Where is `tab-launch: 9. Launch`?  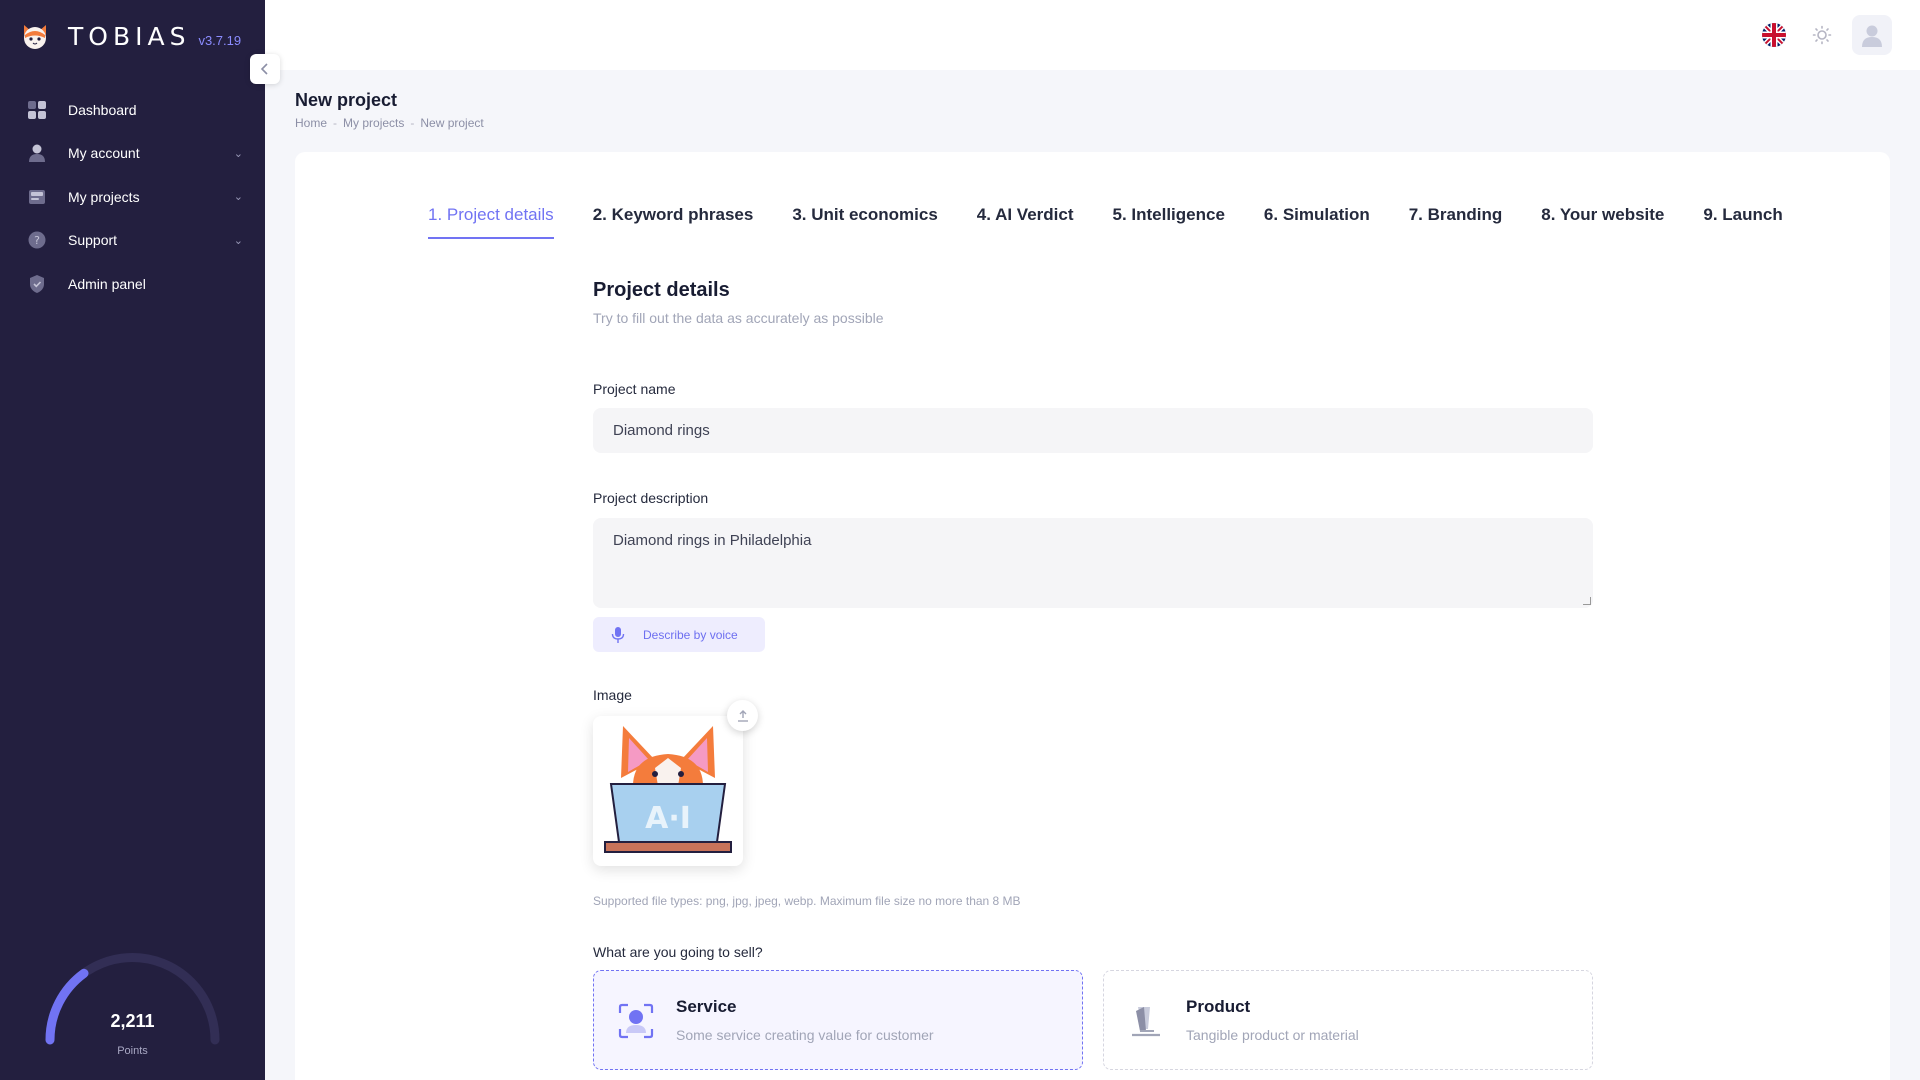
tab-launch: 9. Launch is located at coordinates (1742, 222).